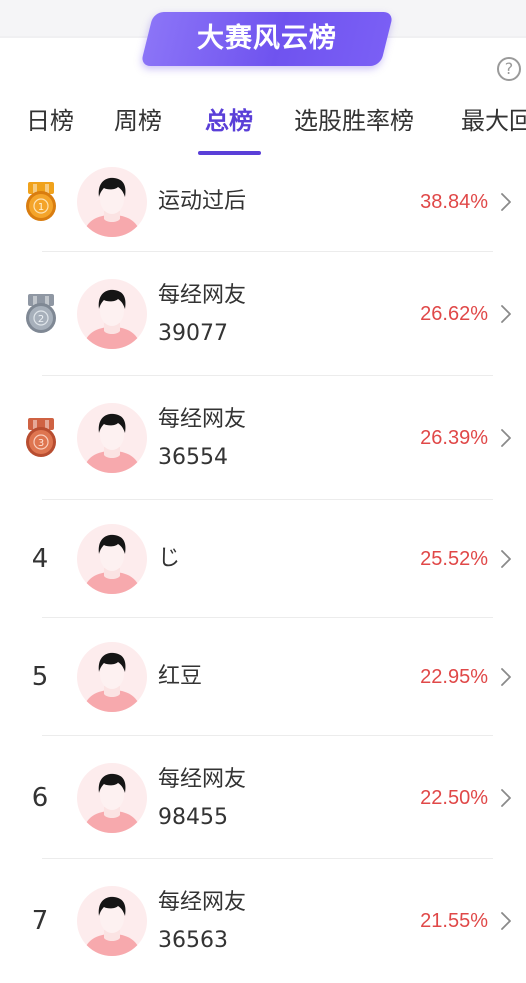 The height and width of the screenshot is (983, 526). I want to click on return-rate: 22.95%, so click(454, 677).